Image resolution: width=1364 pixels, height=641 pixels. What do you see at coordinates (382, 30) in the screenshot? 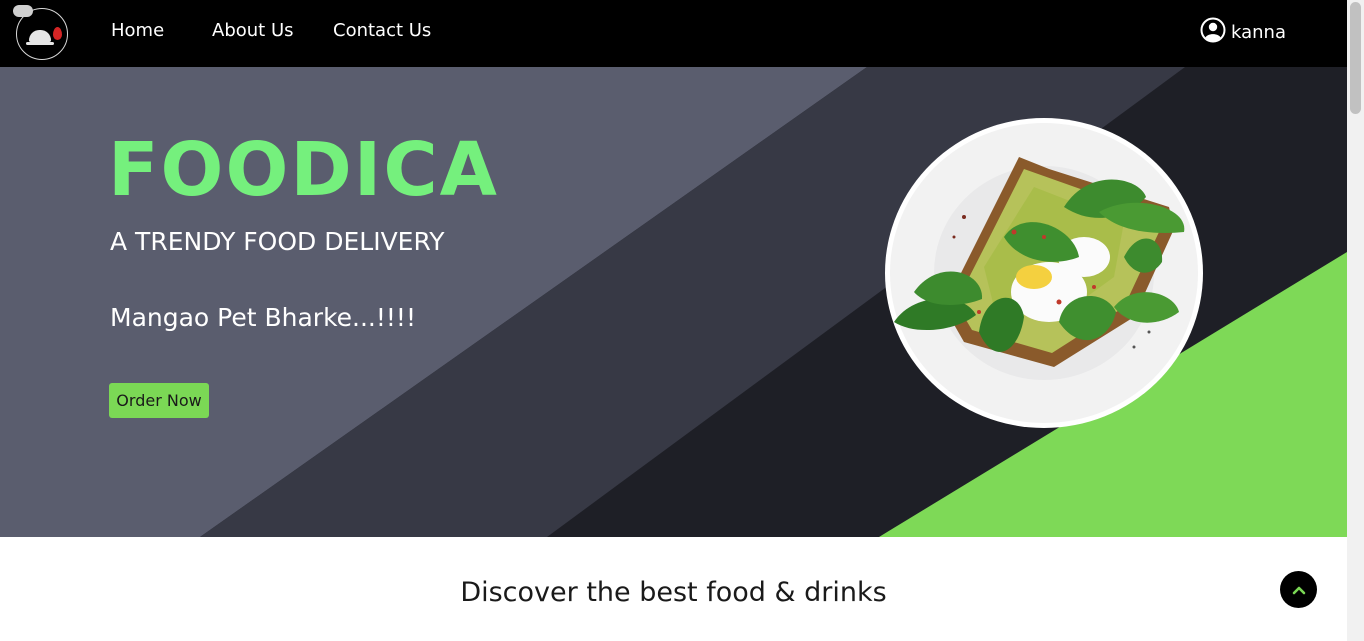
I see `nav-contact-link: Contact Us` at bounding box center [382, 30].